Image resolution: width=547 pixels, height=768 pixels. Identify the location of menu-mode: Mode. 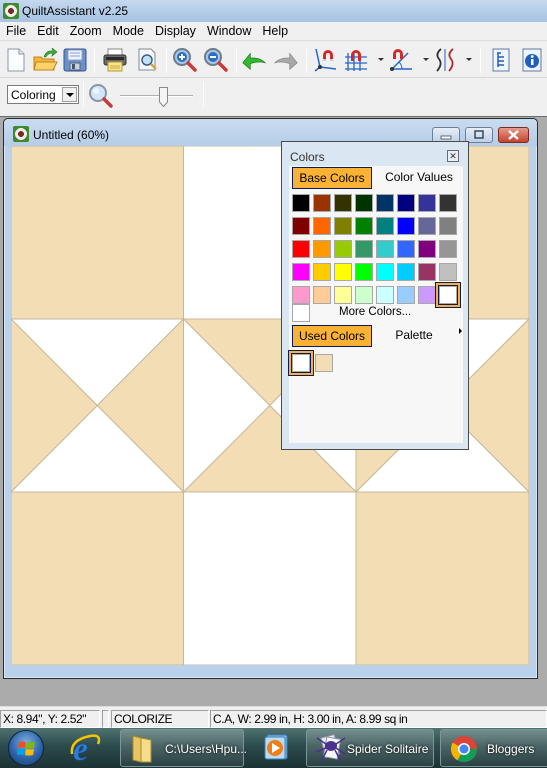
(128, 31).